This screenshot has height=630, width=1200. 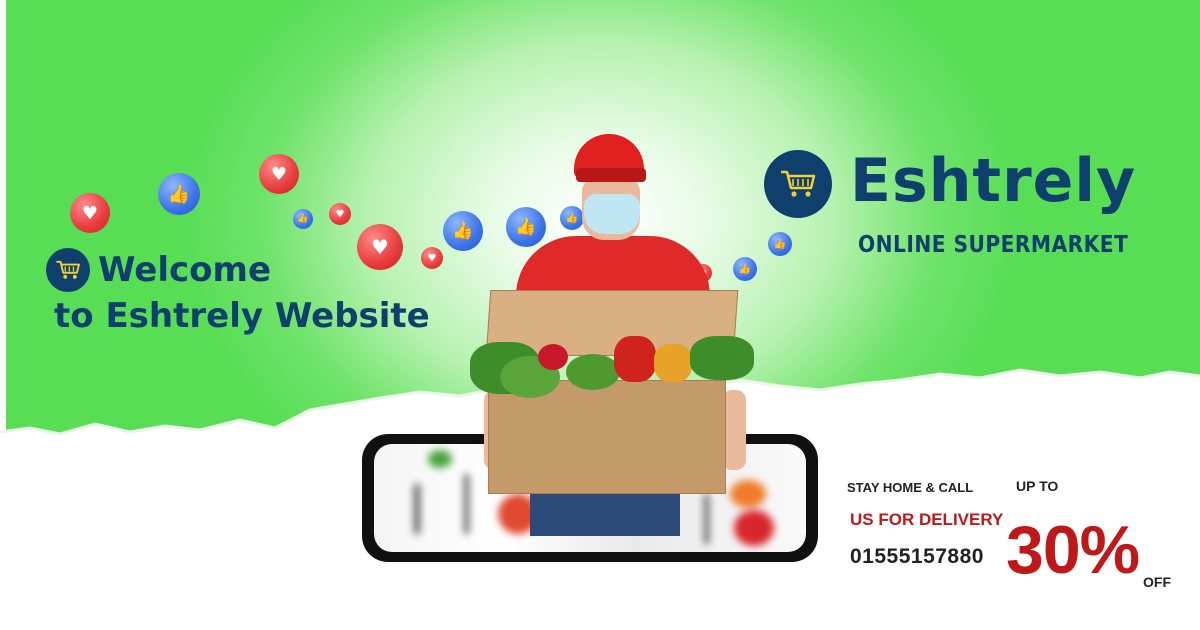 I want to click on yellow-pepper, so click(x=673, y=363).